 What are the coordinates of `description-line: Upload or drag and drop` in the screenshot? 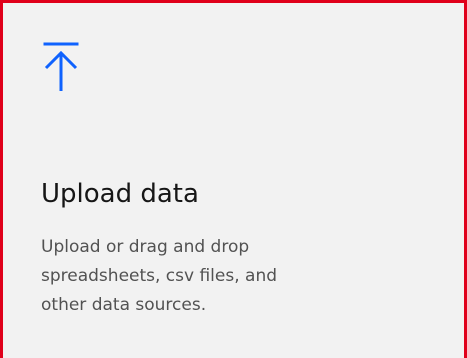 It's located at (145, 247).